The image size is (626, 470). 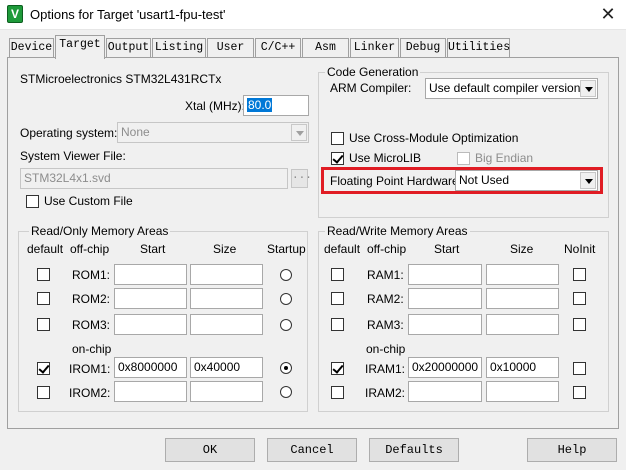 I want to click on arm-compiler-select: Use default compiler version 5, so click(x=511, y=88).